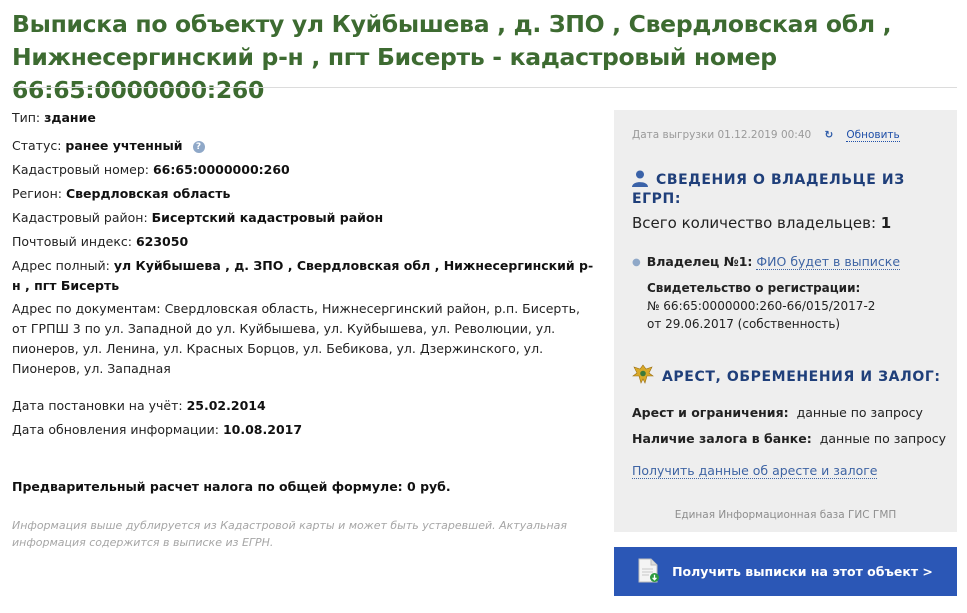 Image resolution: width=967 pixels, height=613 pixels. I want to click on cert-label: Свидетельство о регистрации:, so click(754, 288).